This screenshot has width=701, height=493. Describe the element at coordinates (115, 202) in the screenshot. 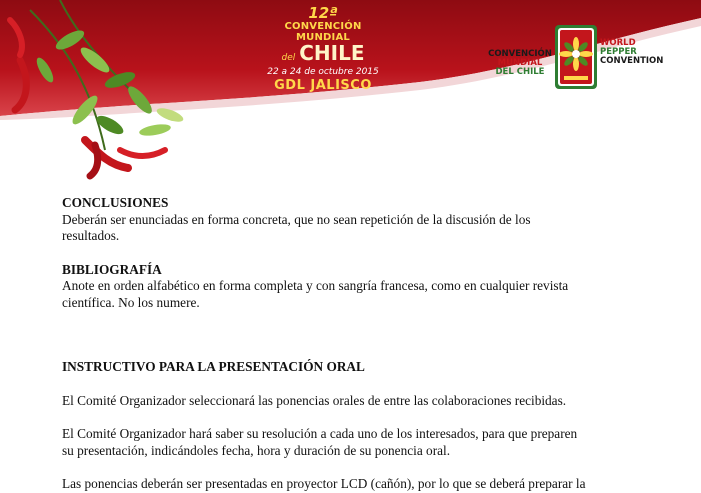

I see `conclusiones-heading: CONCLUSIONES` at that location.